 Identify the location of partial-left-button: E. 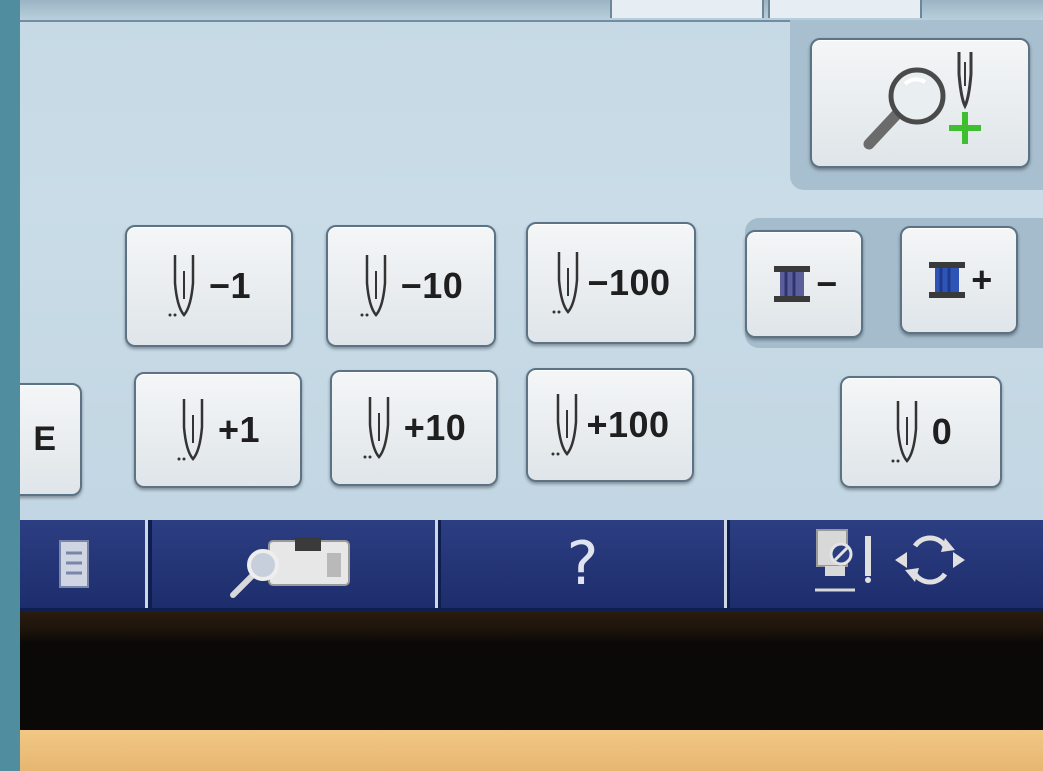
(51, 439).